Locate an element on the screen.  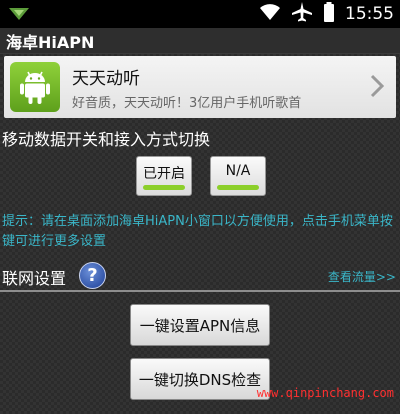
access-mode-toggle-button: N/A is located at coordinates (238, 176).